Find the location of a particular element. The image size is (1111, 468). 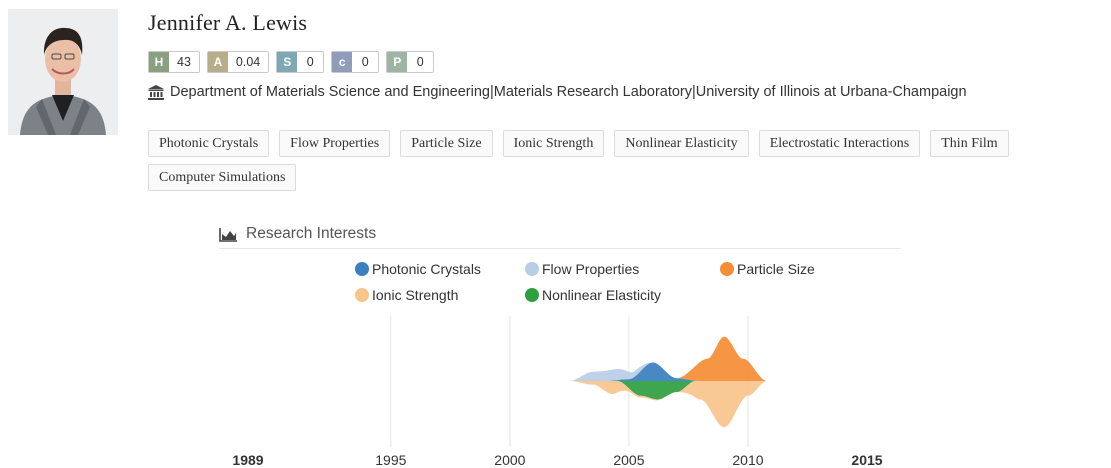

x-tick-label: 2005 is located at coordinates (628, 460).